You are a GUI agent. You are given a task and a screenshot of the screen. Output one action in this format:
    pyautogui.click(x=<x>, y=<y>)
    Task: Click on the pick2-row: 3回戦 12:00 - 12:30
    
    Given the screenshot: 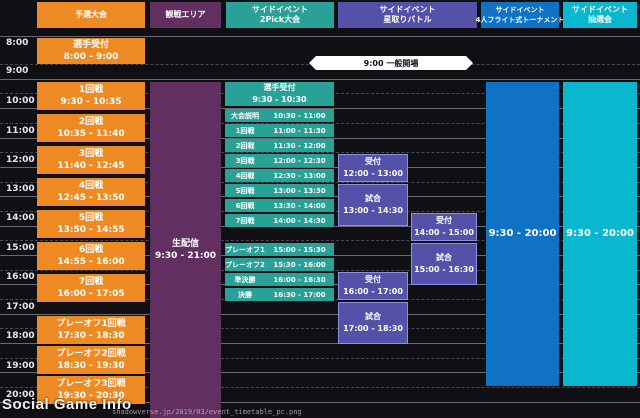 What is the action you would take?
    pyautogui.click(x=279, y=160)
    